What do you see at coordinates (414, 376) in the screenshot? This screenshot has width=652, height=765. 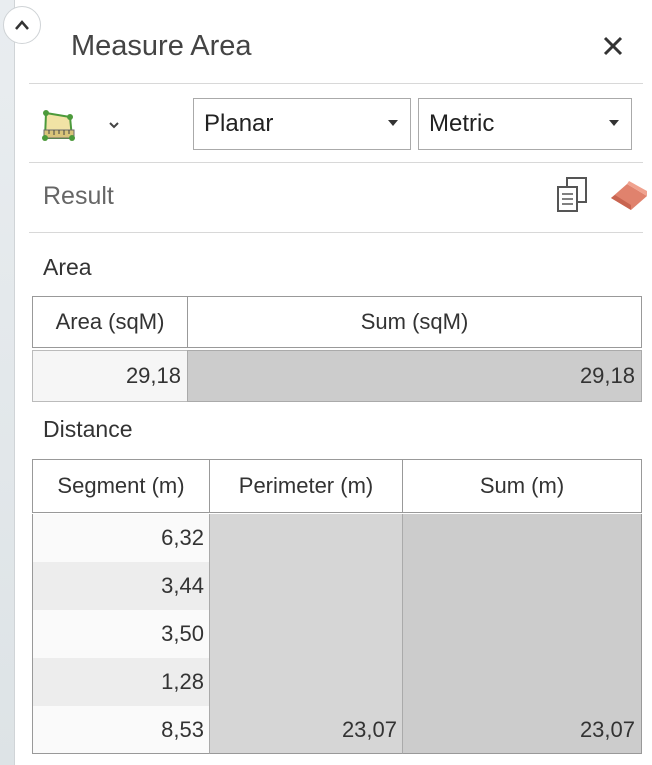 I see `area-sum-cell: 29,18` at bounding box center [414, 376].